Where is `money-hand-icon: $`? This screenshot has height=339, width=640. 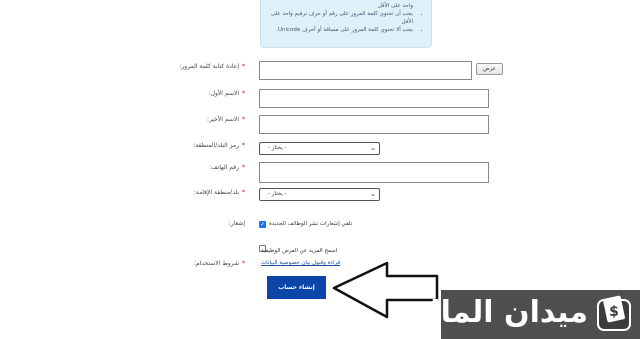 money-hand-icon: $ is located at coordinates (614, 313).